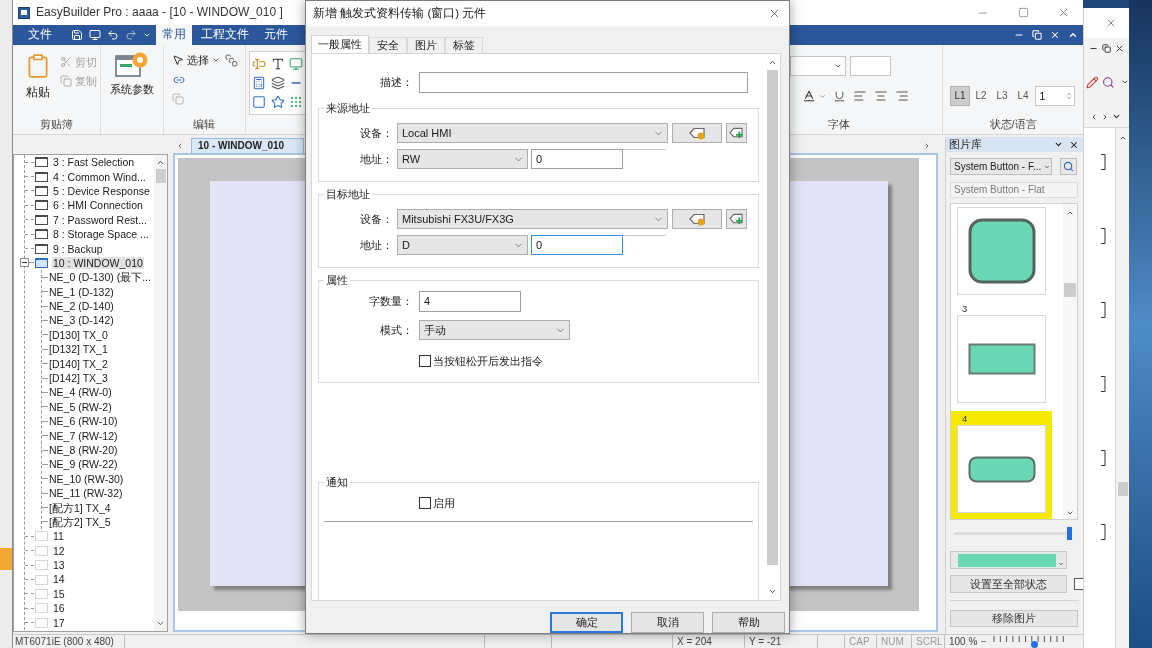 This screenshot has width=1152, height=648. Describe the element at coordinates (1008, 560) in the screenshot. I see `color-dropdown` at that location.